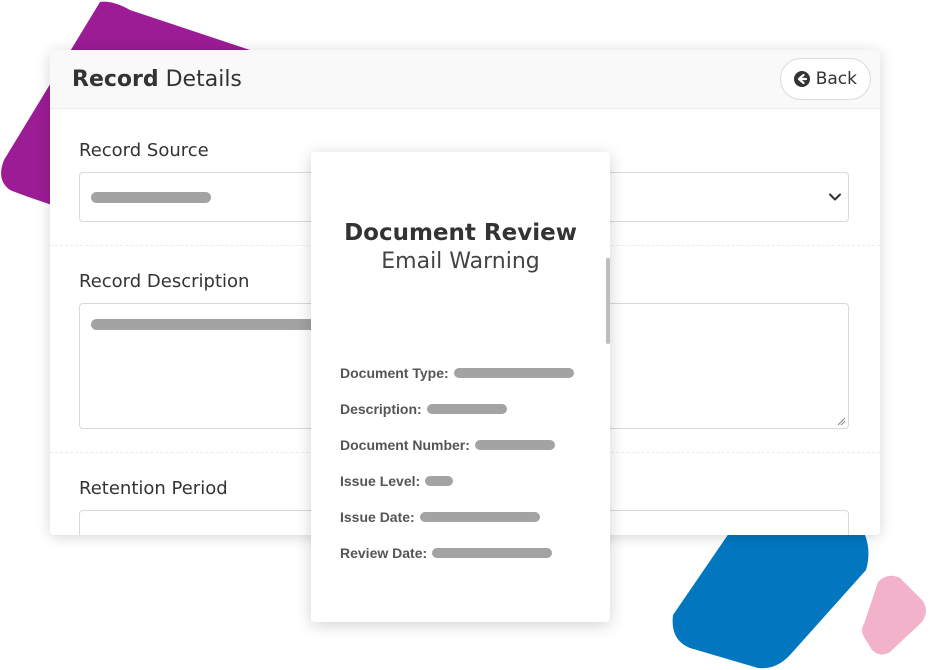 The width and height of the screenshot is (930, 670). Describe the element at coordinates (115, 79) in the screenshot. I see `page-title-bold: Record` at that location.